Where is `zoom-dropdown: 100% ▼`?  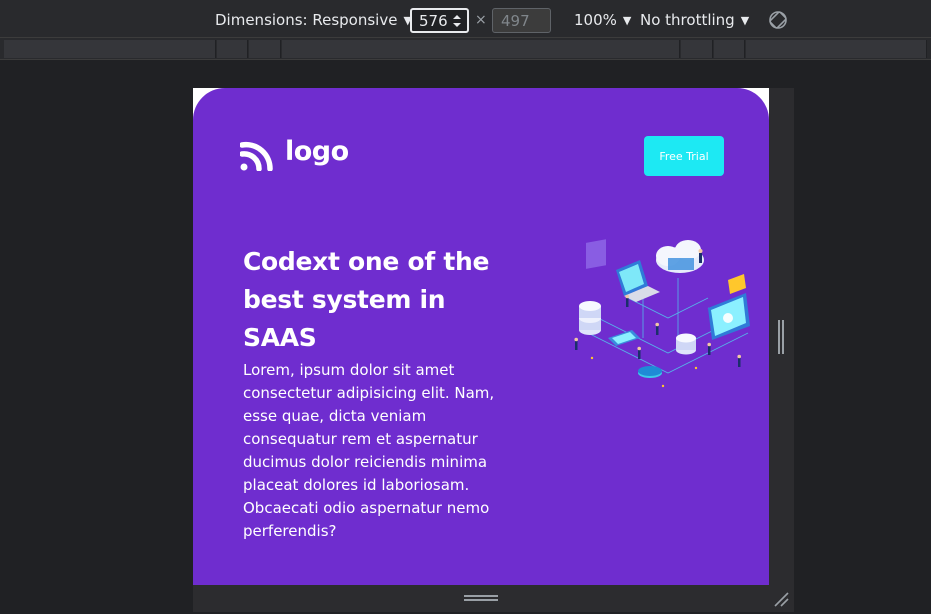
zoom-dropdown: 100% ▼ is located at coordinates (602, 20).